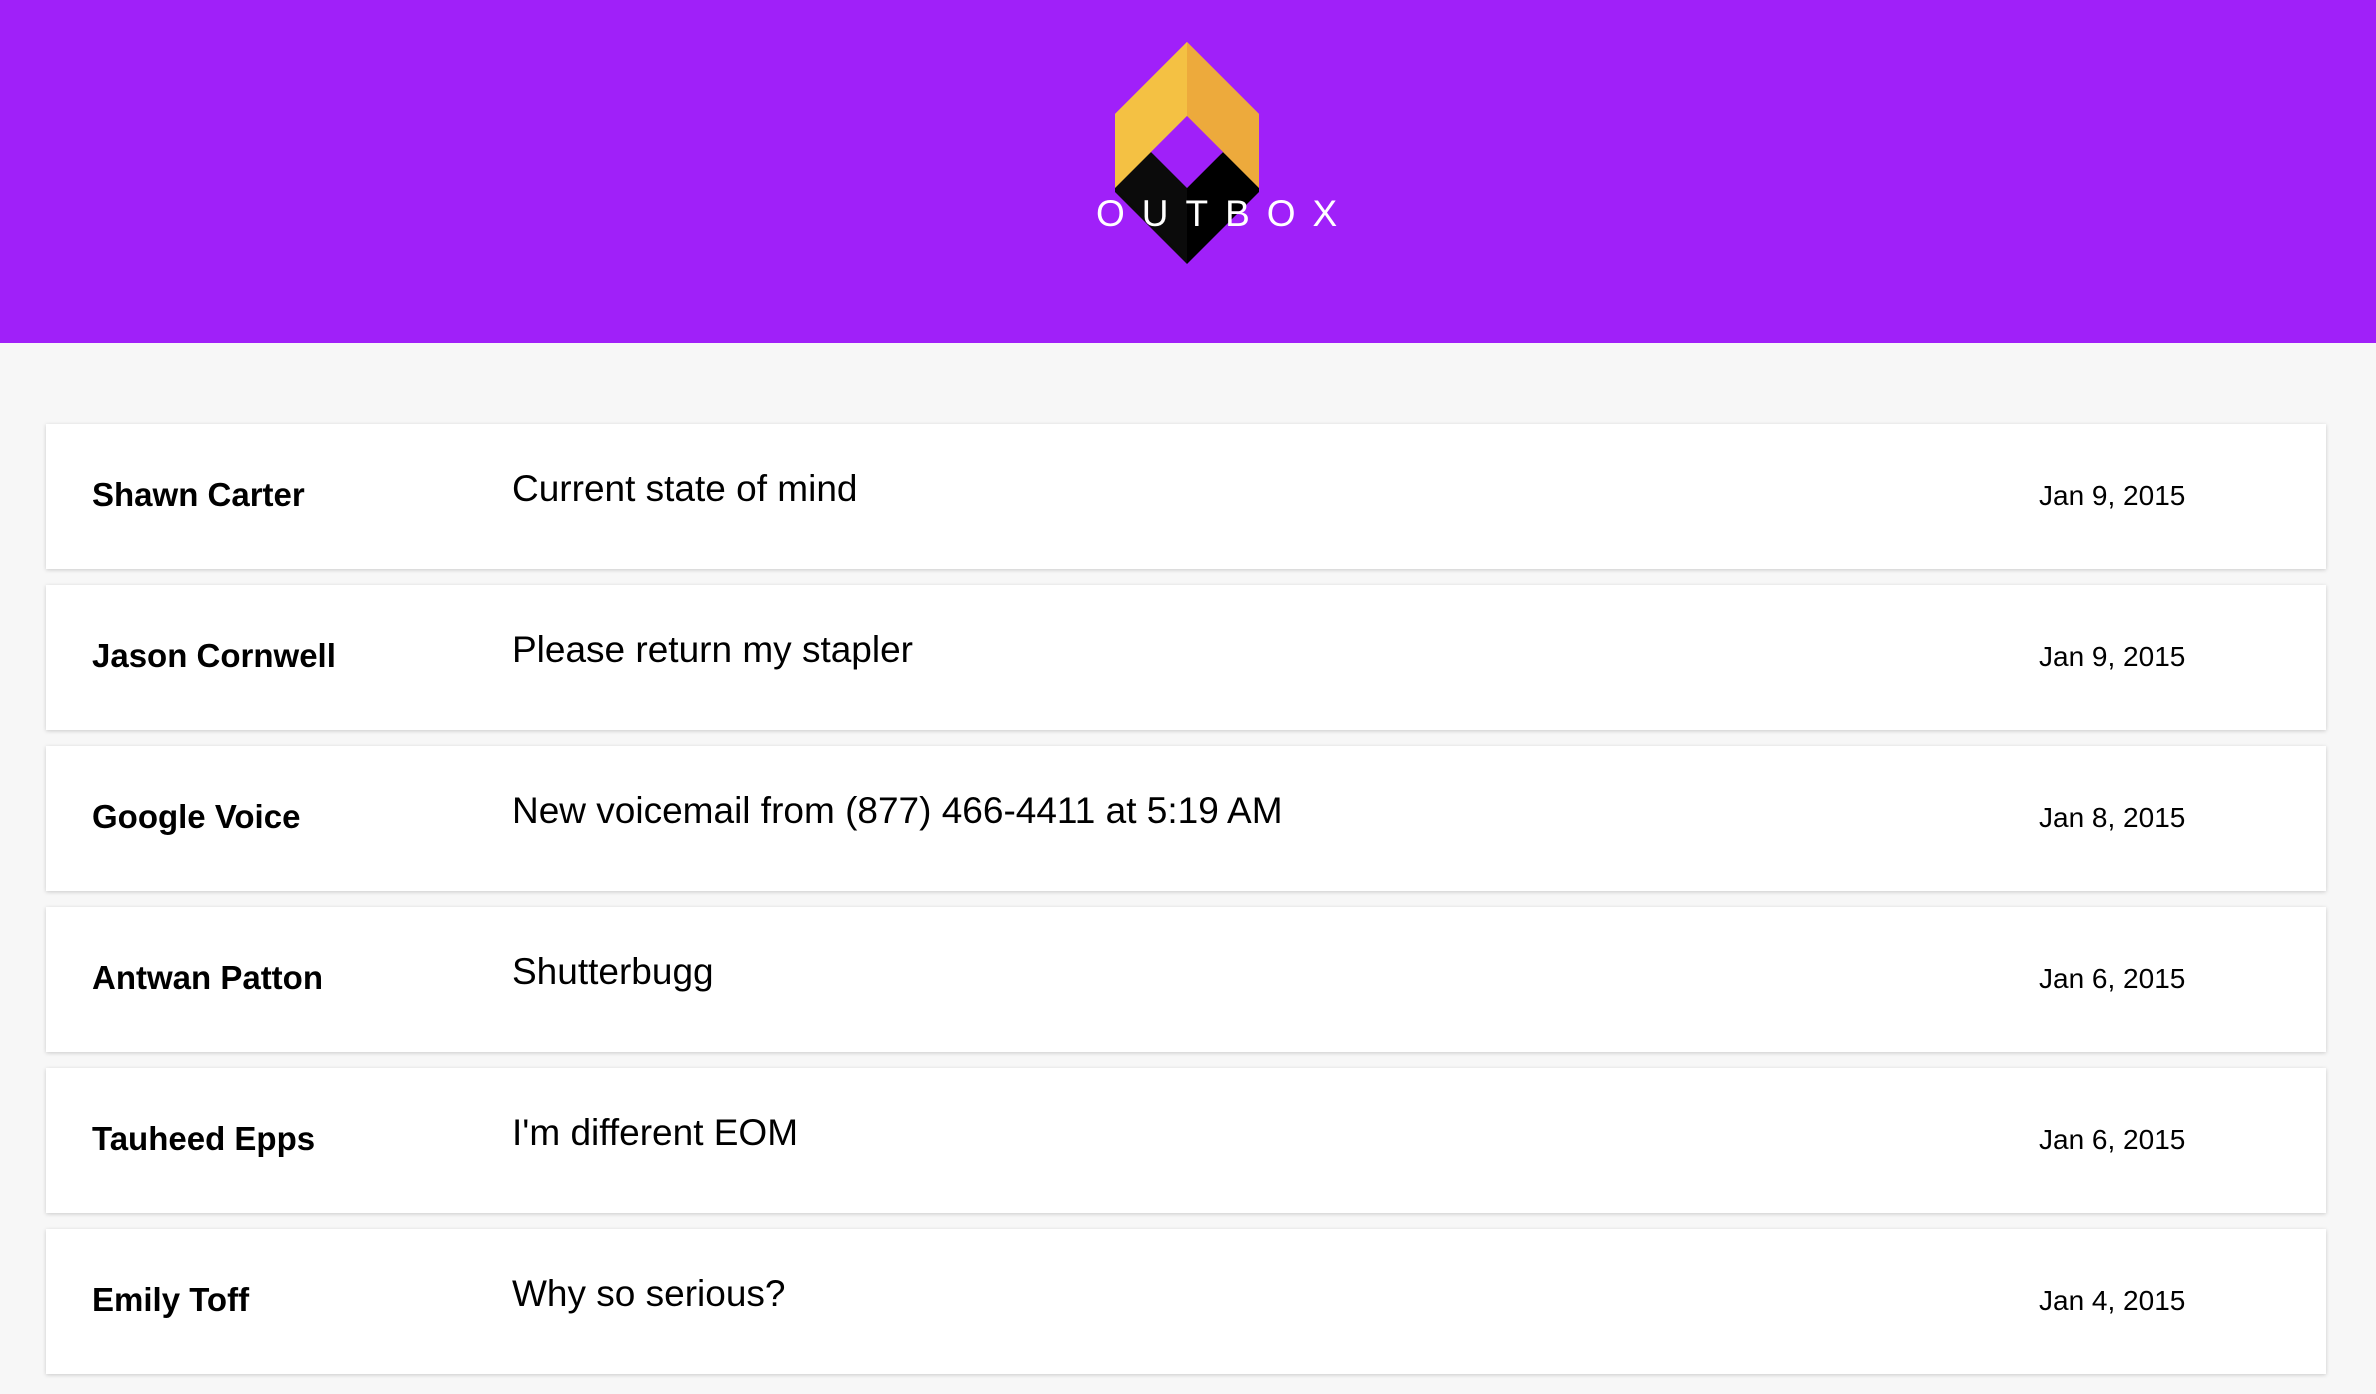 The image size is (2376, 1394). I want to click on message-subject: I'm different EOM, so click(655, 1132).